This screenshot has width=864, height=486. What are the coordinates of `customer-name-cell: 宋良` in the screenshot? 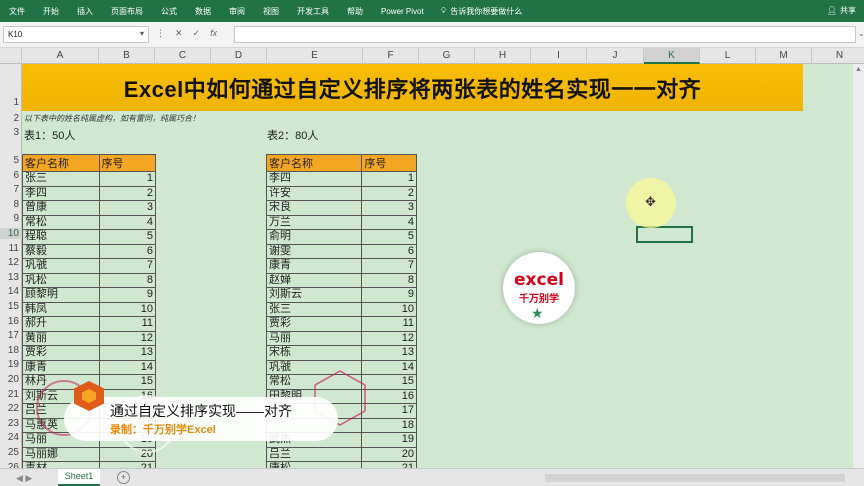 It's located at (314, 208).